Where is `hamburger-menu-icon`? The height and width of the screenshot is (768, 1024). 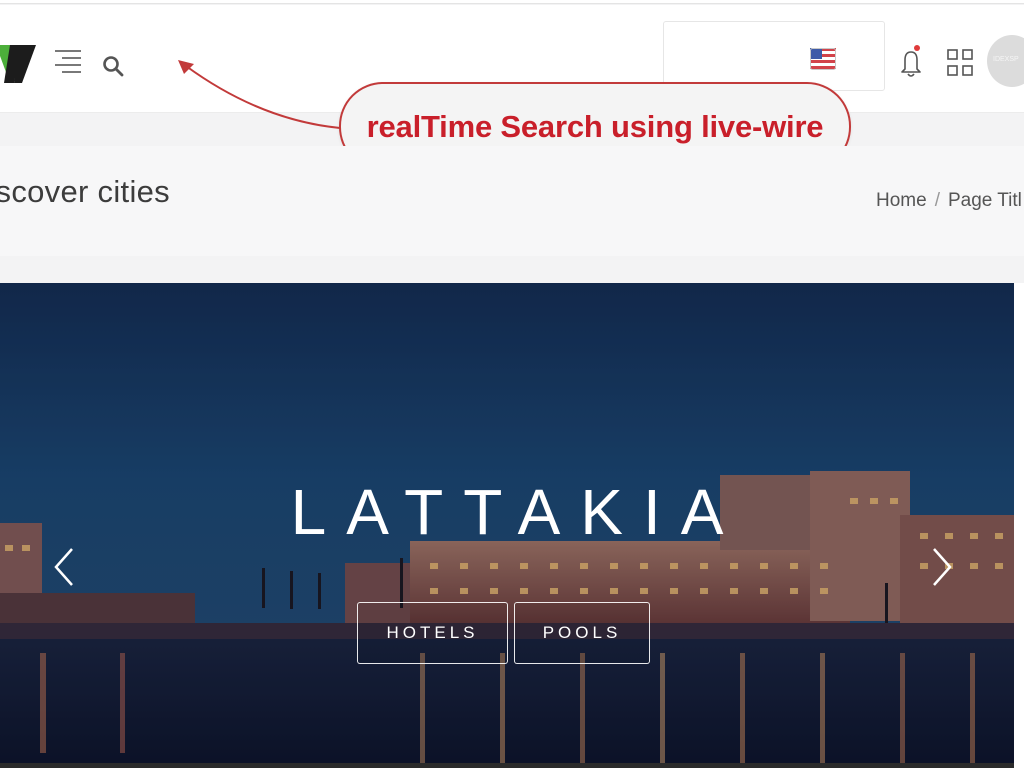
hamburger-menu-icon is located at coordinates (68, 61).